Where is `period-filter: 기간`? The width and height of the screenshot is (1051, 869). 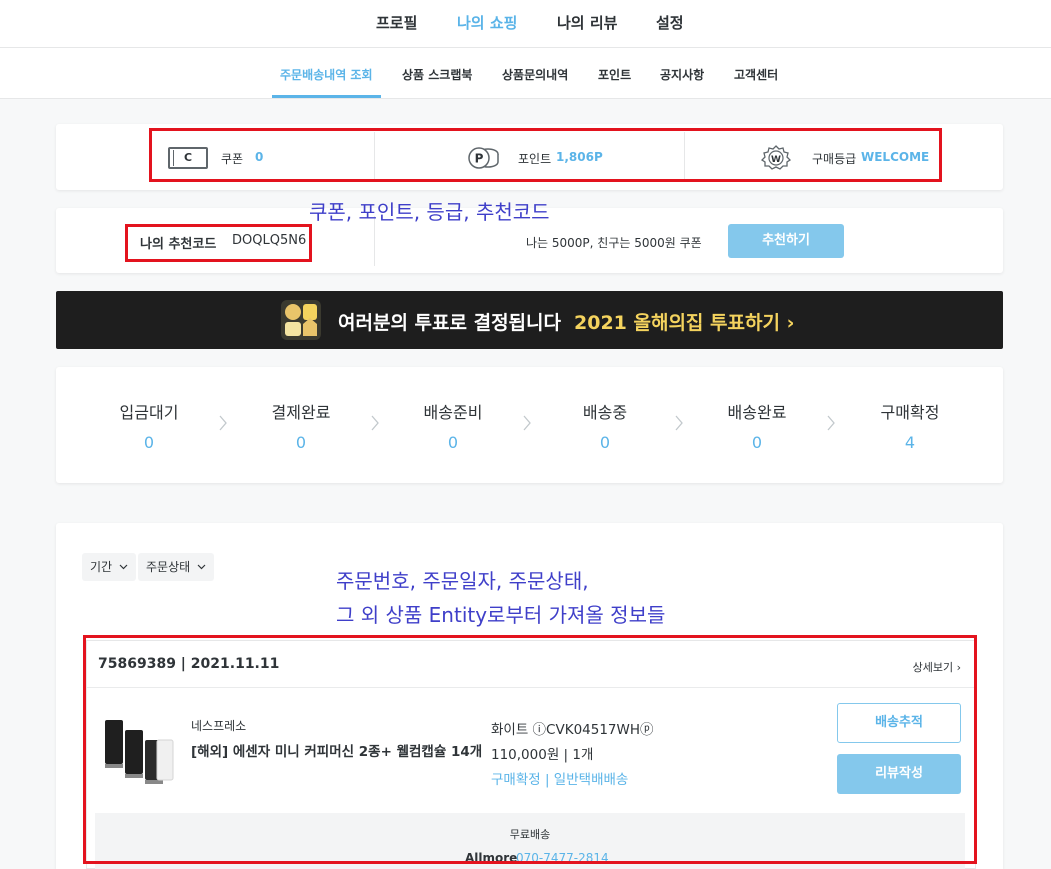 period-filter: 기간 is located at coordinates (109, 567).